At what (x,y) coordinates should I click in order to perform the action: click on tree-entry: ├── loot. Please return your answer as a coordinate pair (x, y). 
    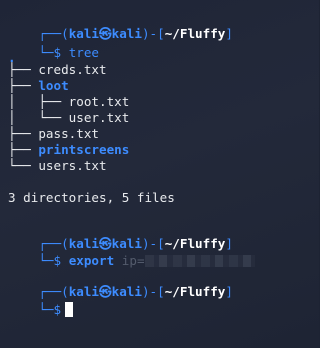
    Looking at the image, I should click on (38, 86).